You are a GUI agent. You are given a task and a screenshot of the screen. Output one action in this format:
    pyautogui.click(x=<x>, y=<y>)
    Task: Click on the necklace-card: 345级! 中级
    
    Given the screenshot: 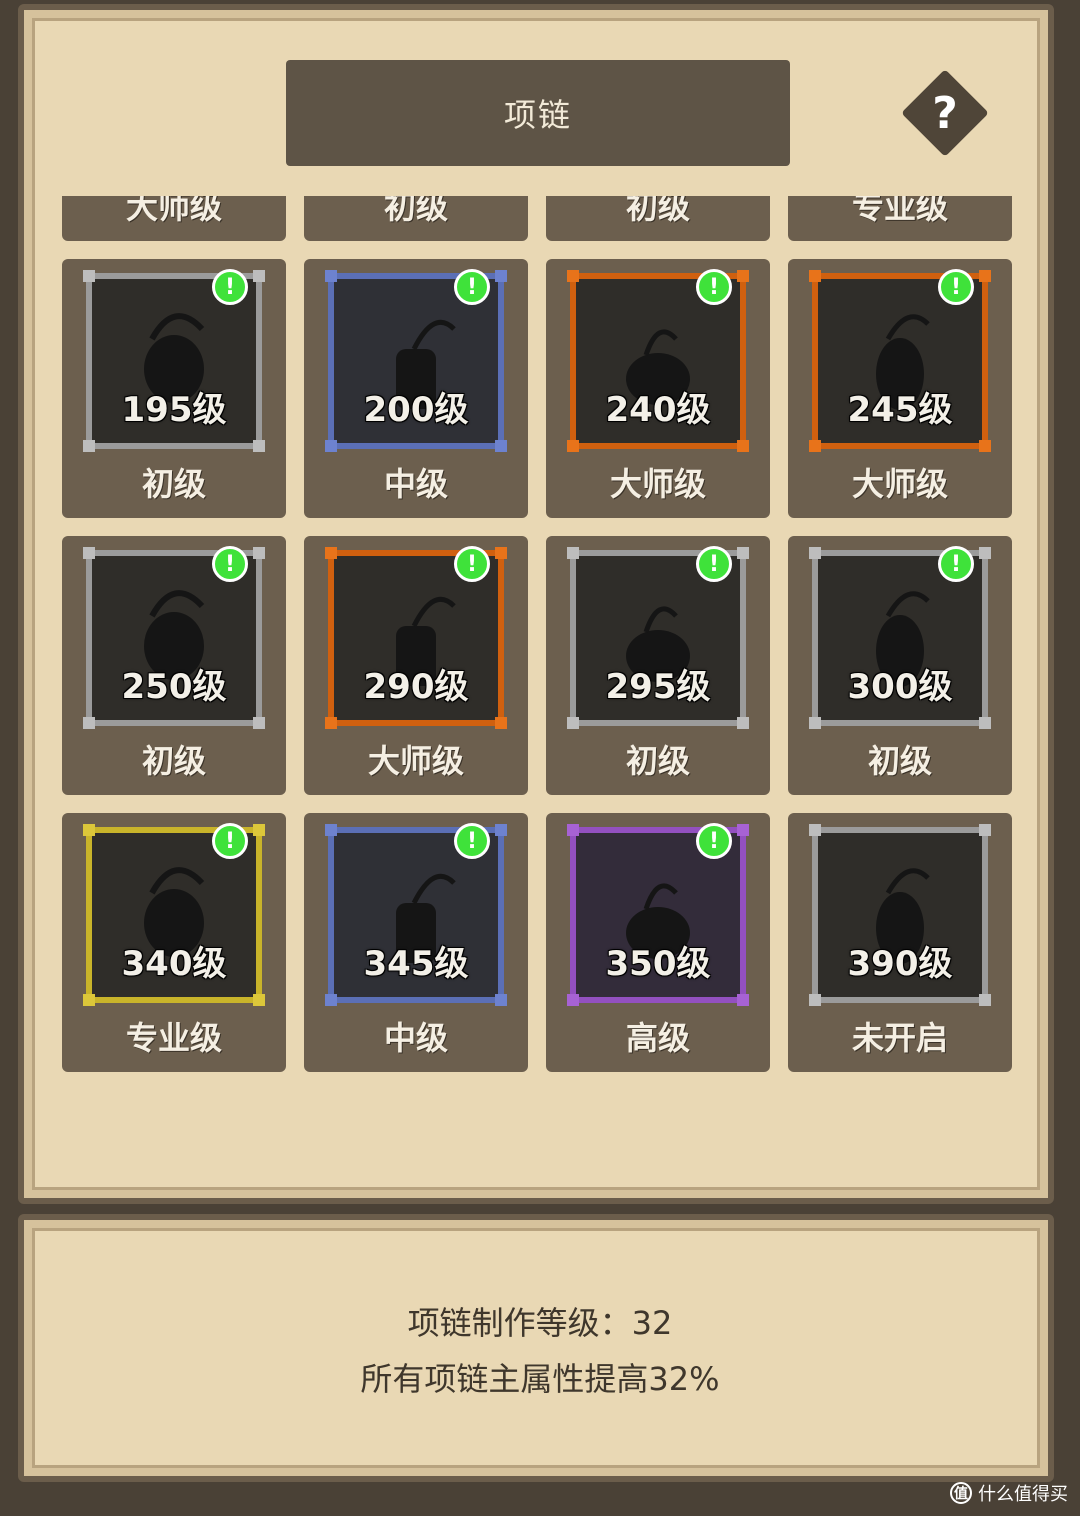 What is the action you would take?
    pyautogui.click(x=416, y=942)
    